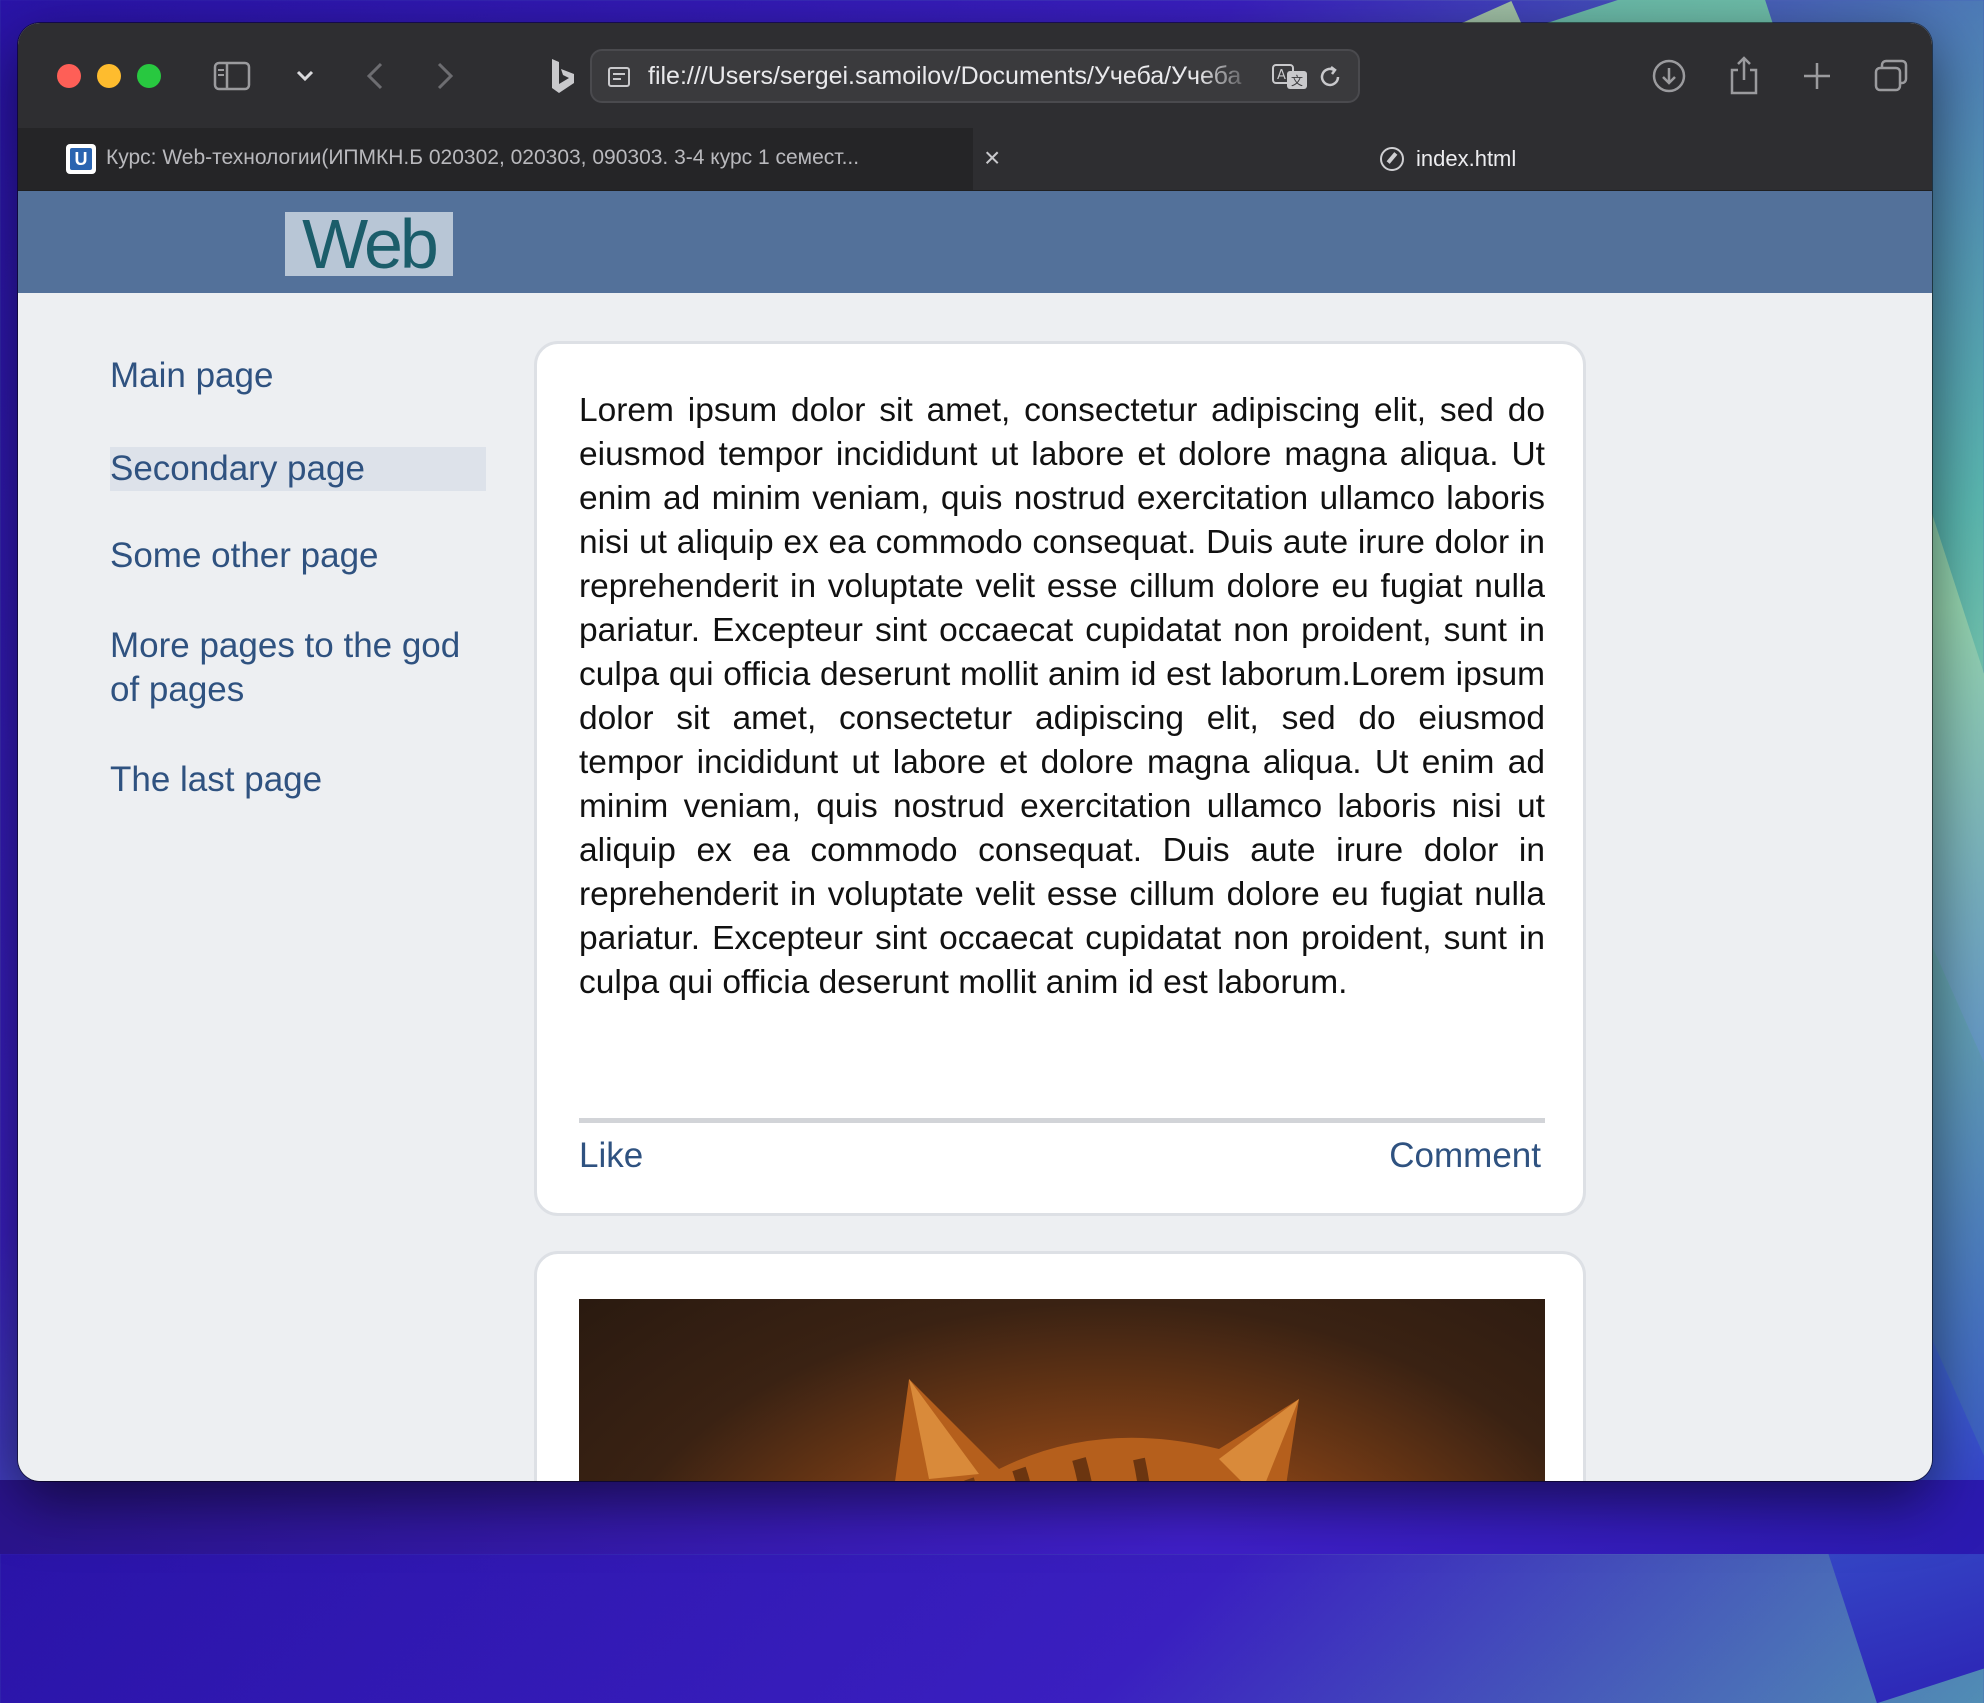 This screenshot has width=1984, height=1703. Describe the element at coordinates (1290, 77) in the screenshot. I see `translate-icon: A文` at that location.